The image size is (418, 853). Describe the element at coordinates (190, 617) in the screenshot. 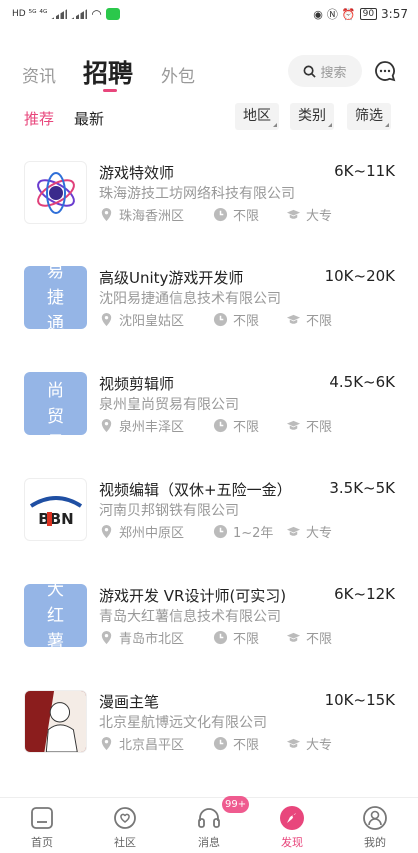

I see `company-name: 青岛大红薯信息技术有限公司` at that location.